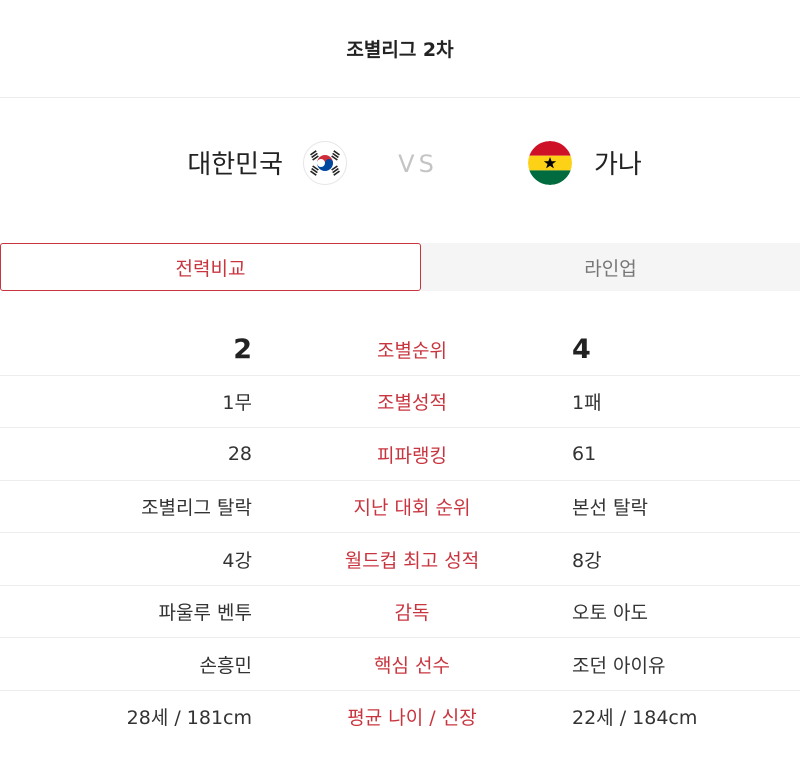 Image resolution: width=800 pixels, height=771 pixels. Describe the element at coordinates (412, 665) in the screenshot. I see `stat-label: 핵심 선수` at that location.